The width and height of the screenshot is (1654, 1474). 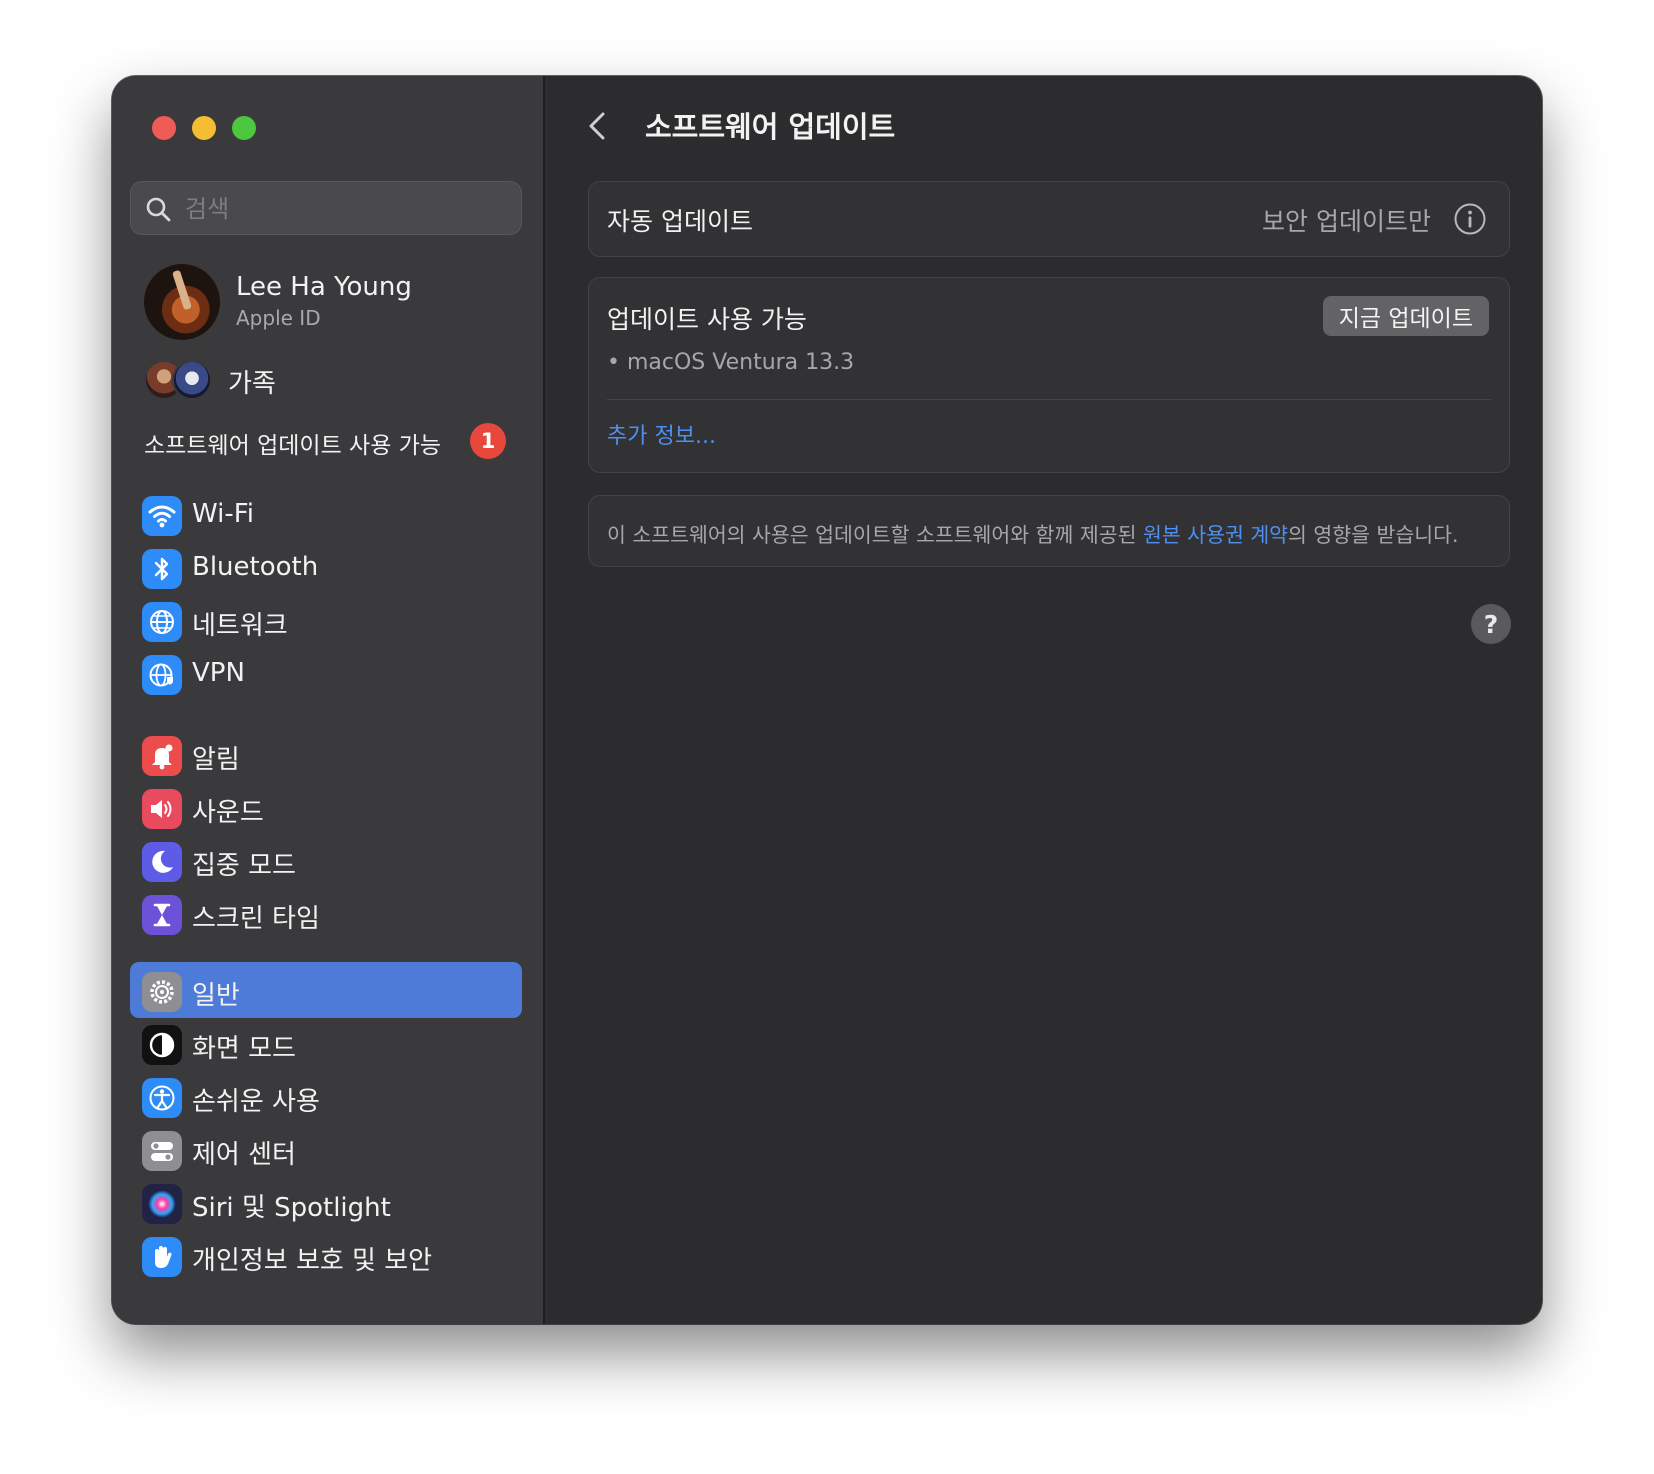 What do you see at coordinates (326, 620) in the screenshot?
I see `sidebar-item-network: 네트워크` at bounding box center [326, 620].